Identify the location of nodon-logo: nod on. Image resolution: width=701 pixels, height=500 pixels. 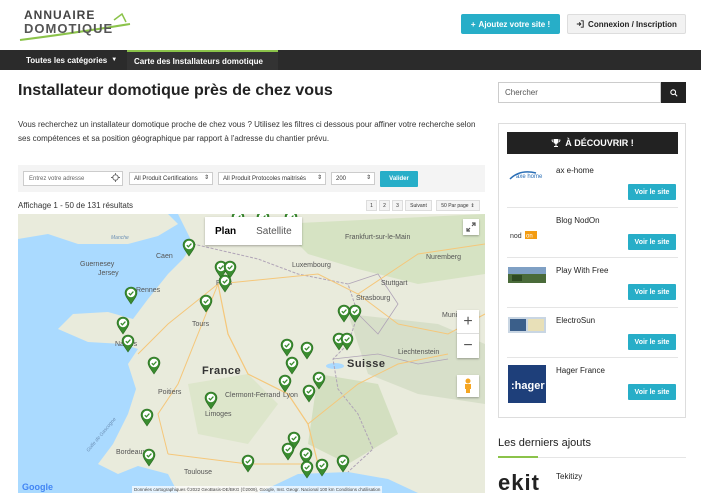
(527, 235).